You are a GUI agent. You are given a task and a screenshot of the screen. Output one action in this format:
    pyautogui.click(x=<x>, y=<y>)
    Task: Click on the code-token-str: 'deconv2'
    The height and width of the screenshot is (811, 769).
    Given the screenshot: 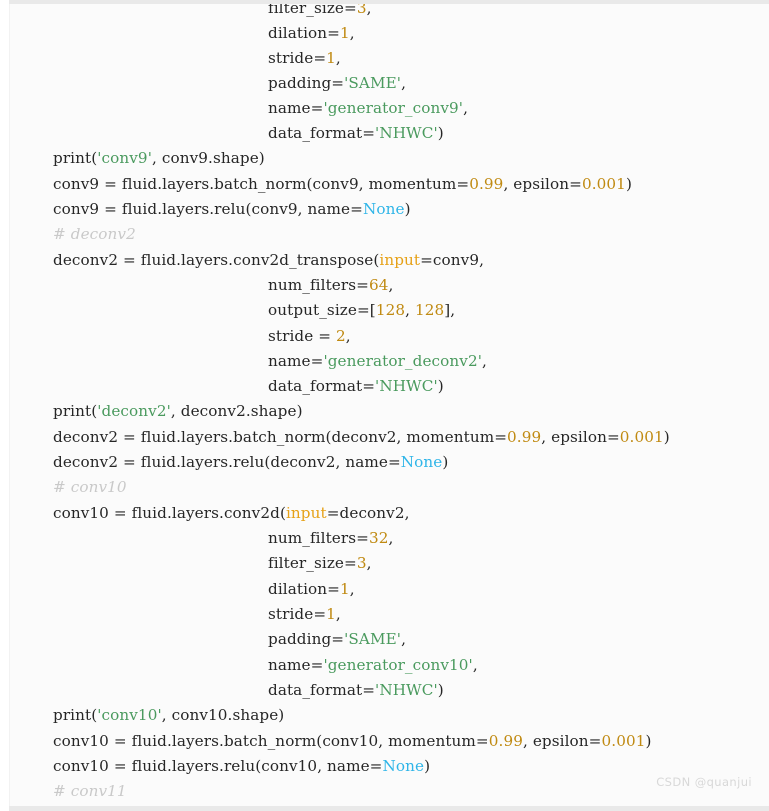 What is the action you would take?
    pyautogui.click(x=134, y=411)
    